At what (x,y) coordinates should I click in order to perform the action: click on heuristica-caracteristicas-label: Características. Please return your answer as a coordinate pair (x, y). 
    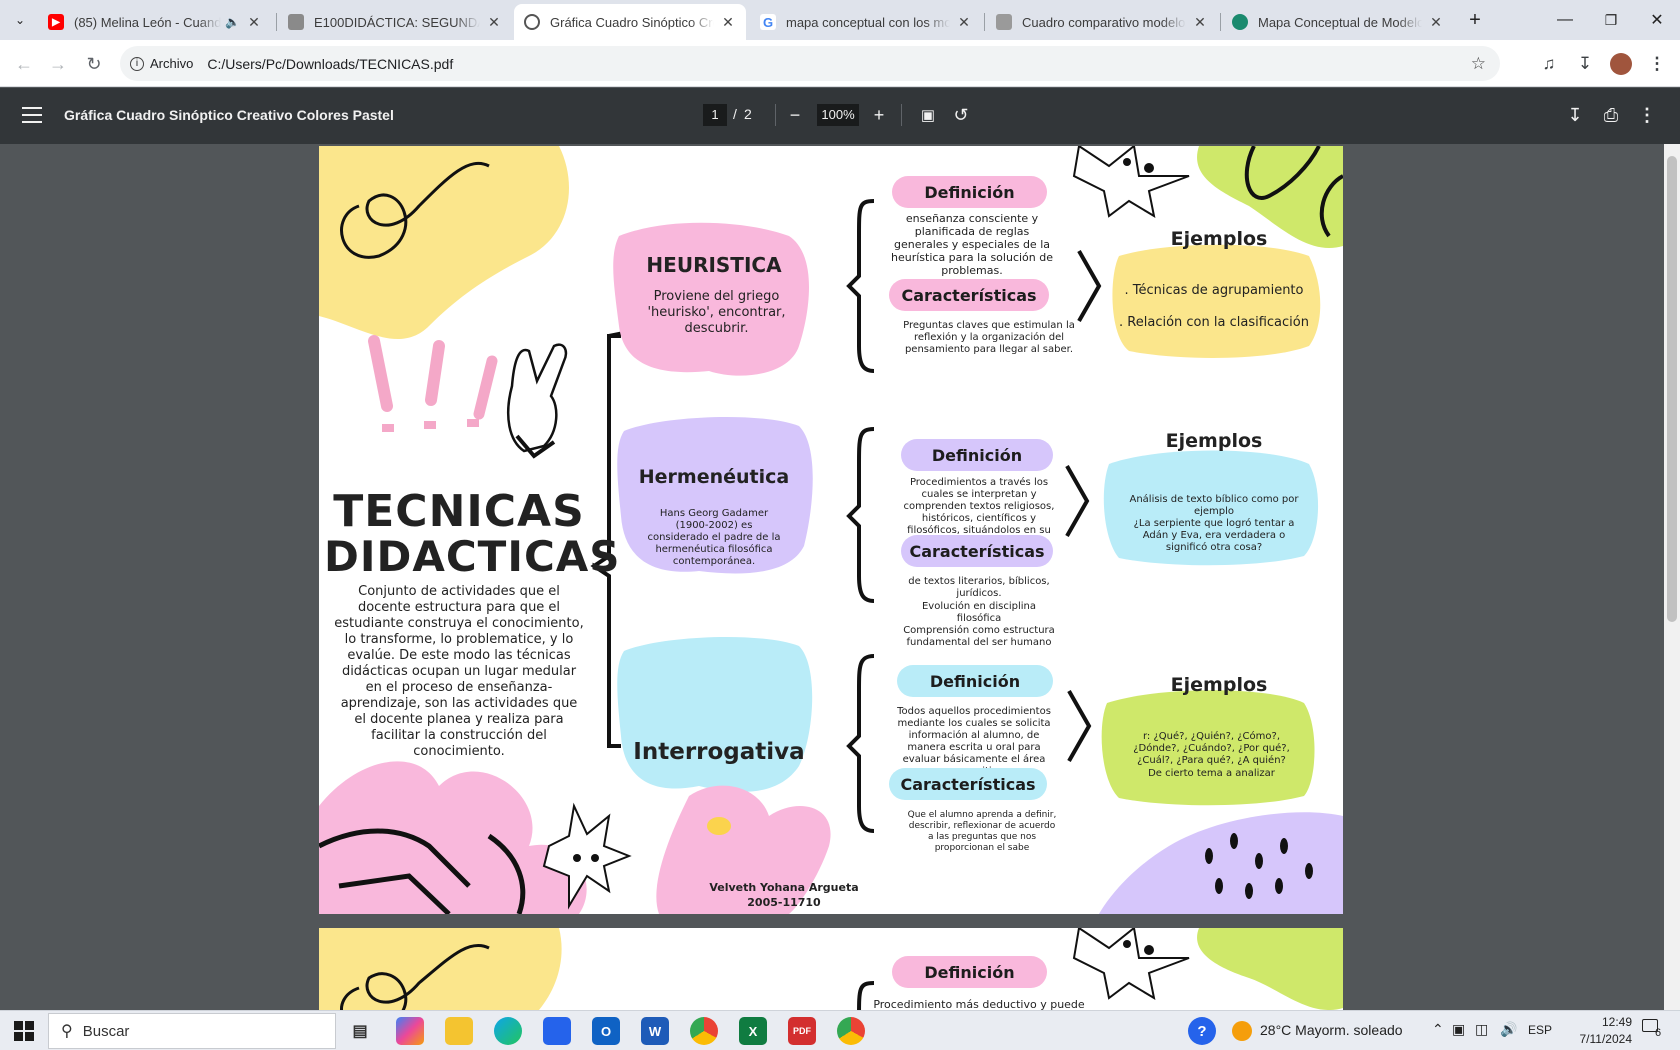
    Looking at the image, I should click on (969, 295).